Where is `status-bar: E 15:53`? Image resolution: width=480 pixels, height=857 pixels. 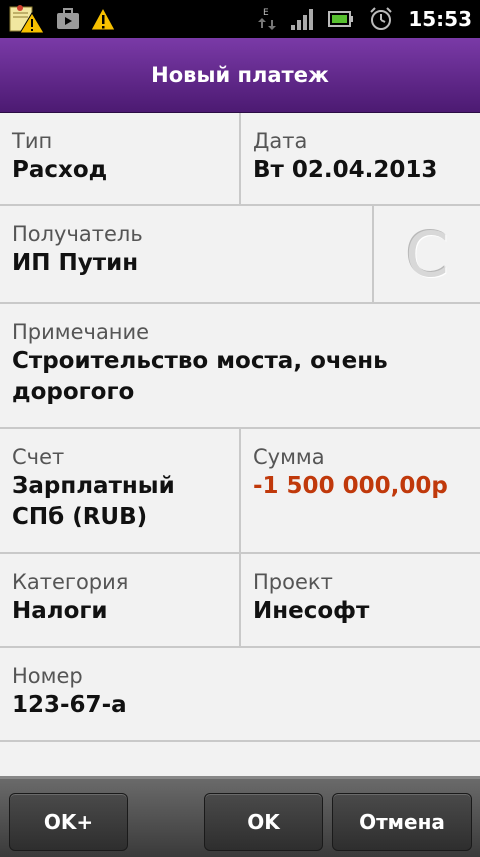
status-bar: E 15:53 is located at coordinates (240, 19).